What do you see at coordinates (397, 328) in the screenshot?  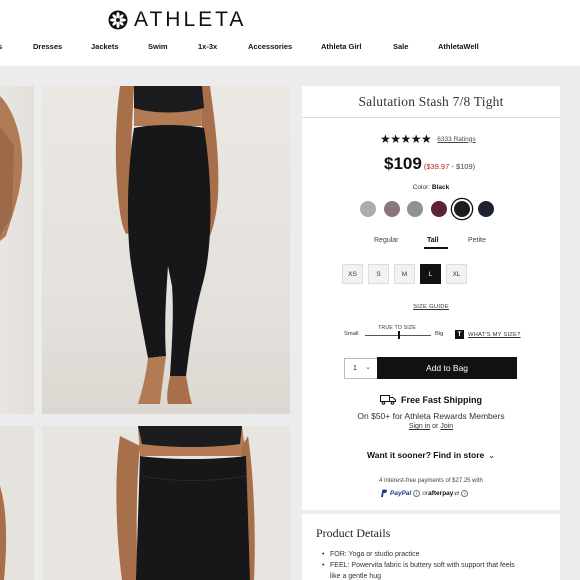 I see `true-to-size-label: TRUE TO SIZE` at bounding box center [397, 328].